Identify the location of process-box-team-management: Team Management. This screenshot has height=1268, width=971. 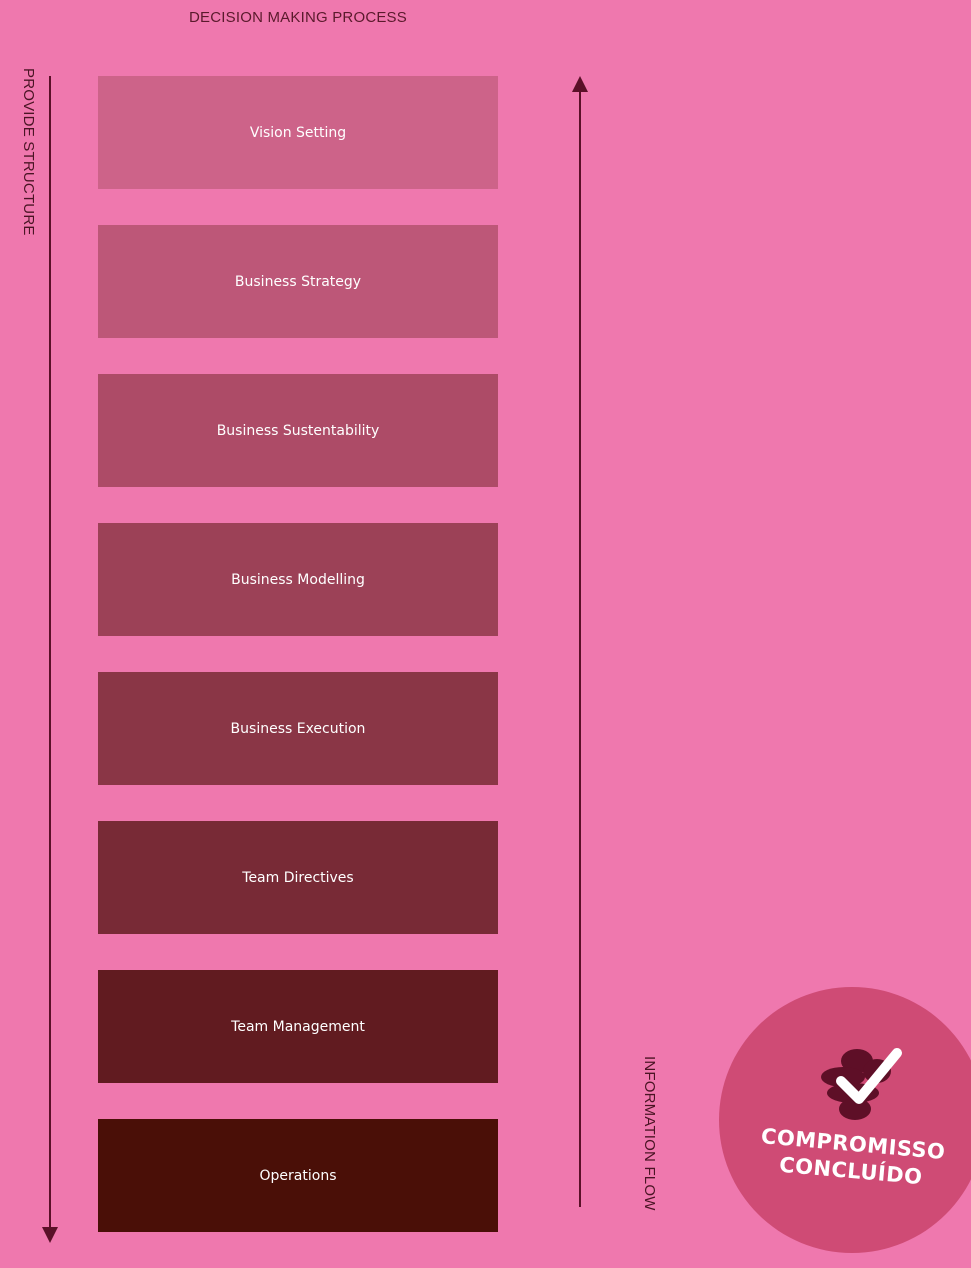
(298, 1026).